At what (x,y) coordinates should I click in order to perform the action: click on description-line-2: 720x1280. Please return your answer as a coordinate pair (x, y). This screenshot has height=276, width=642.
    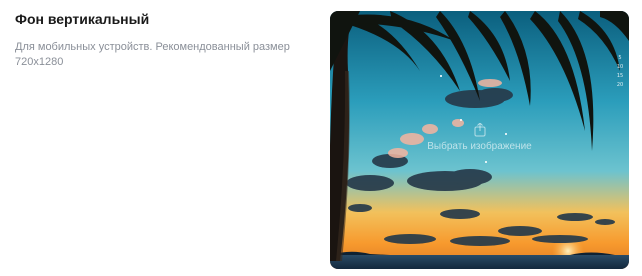
    Looking at the image, I should click on (39, 62).